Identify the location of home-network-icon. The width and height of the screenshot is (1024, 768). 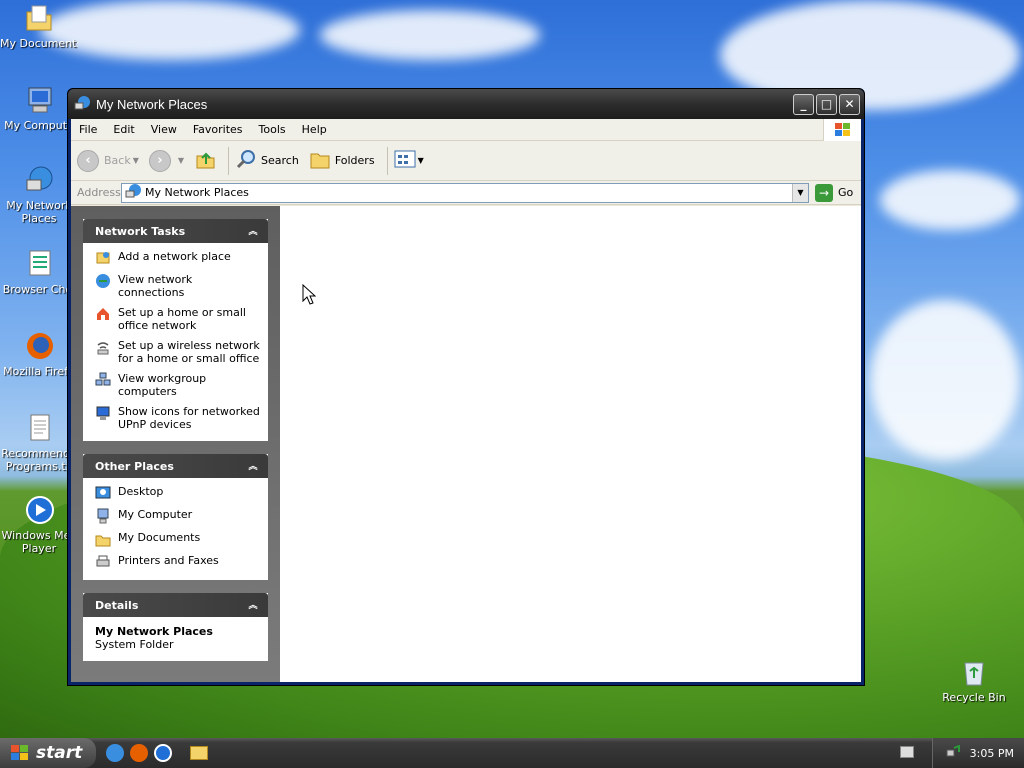
(103, 314).